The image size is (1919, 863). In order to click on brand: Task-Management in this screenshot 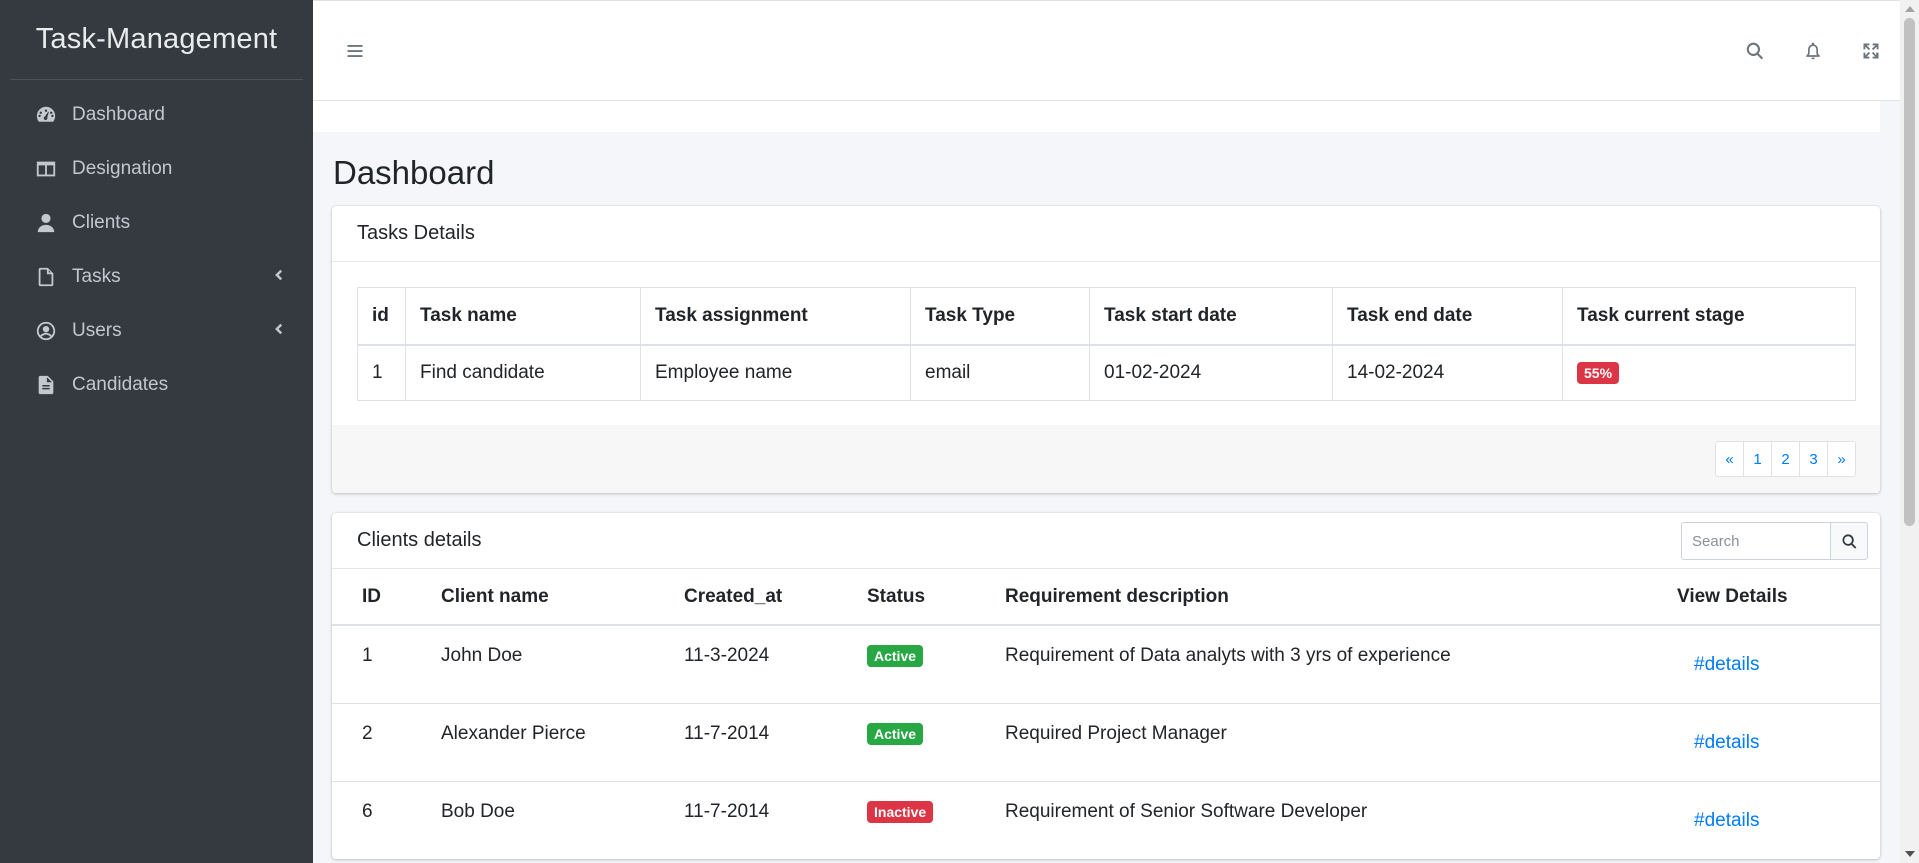, I will do `click(156, 40)`.